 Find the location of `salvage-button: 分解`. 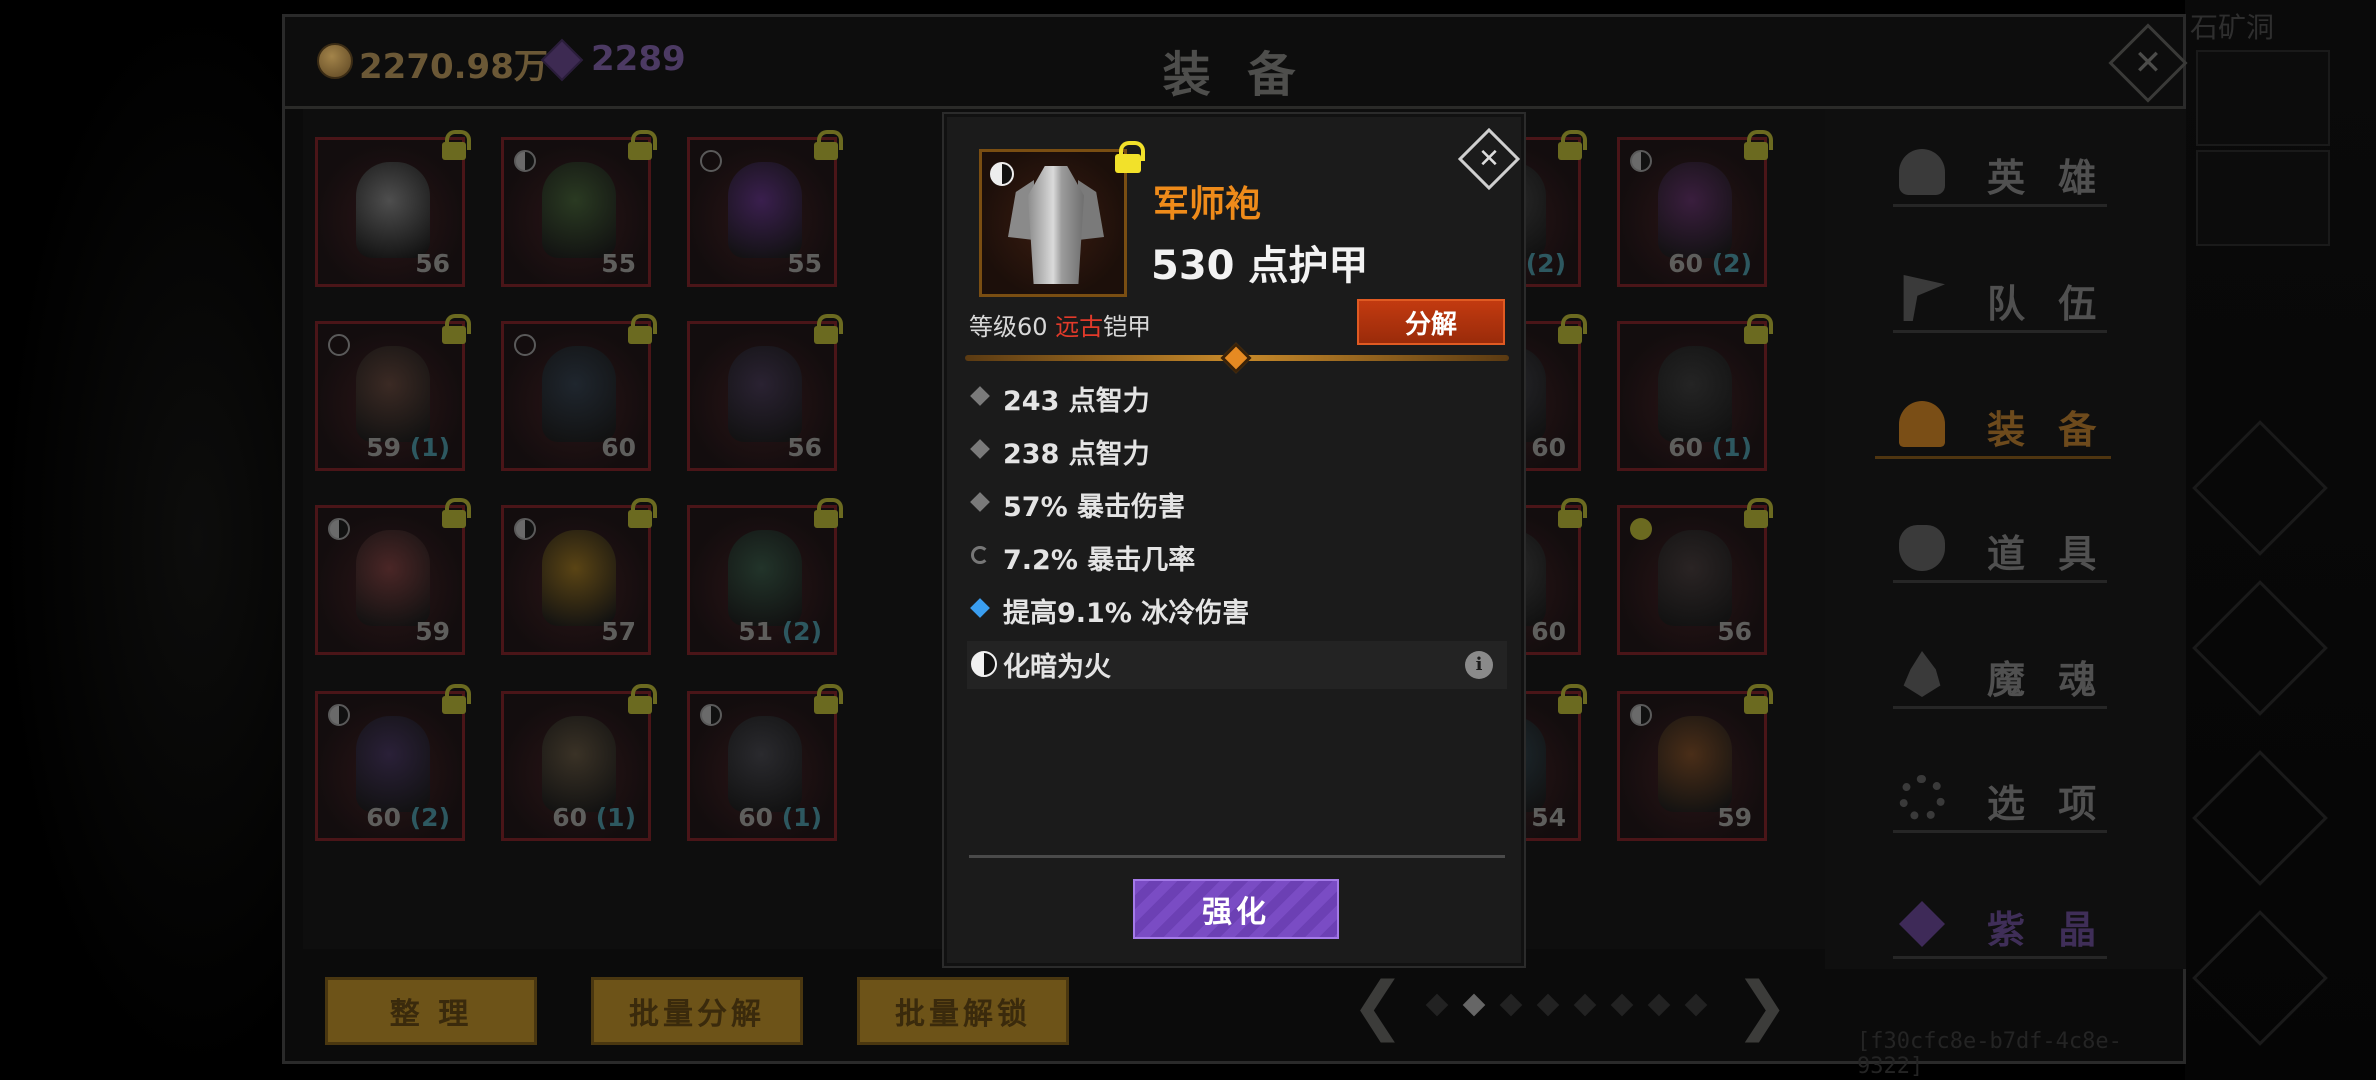

salvage-button: 分解 is located at coordinates (1431, 322).